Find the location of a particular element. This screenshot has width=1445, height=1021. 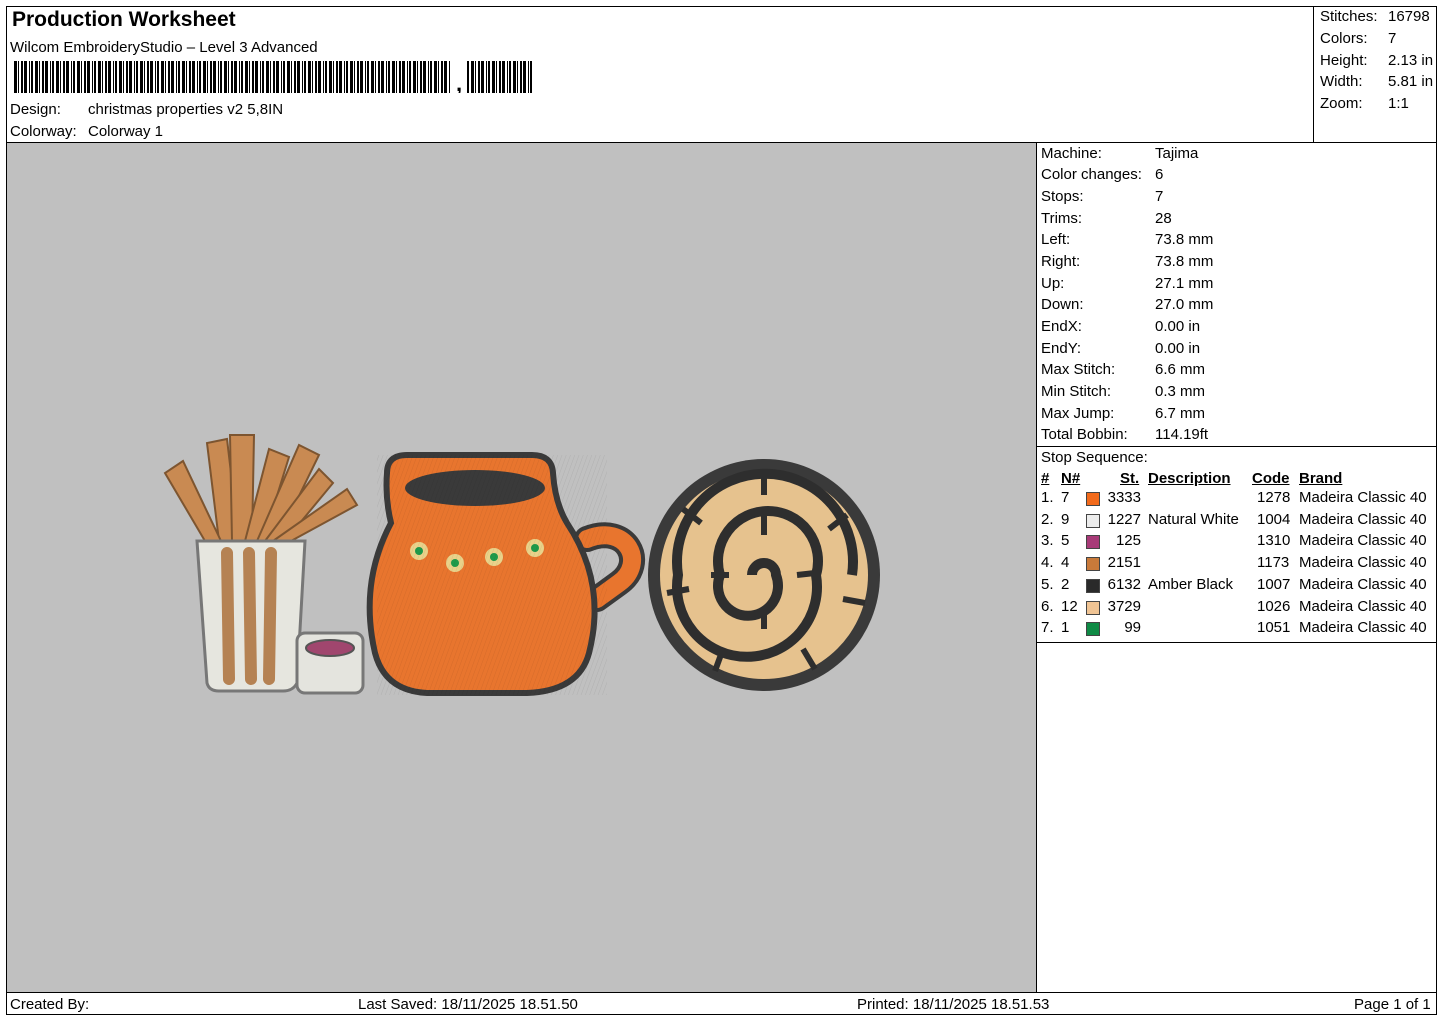

colorway-value: Colorway 1 is located at coordinates (126, 131).